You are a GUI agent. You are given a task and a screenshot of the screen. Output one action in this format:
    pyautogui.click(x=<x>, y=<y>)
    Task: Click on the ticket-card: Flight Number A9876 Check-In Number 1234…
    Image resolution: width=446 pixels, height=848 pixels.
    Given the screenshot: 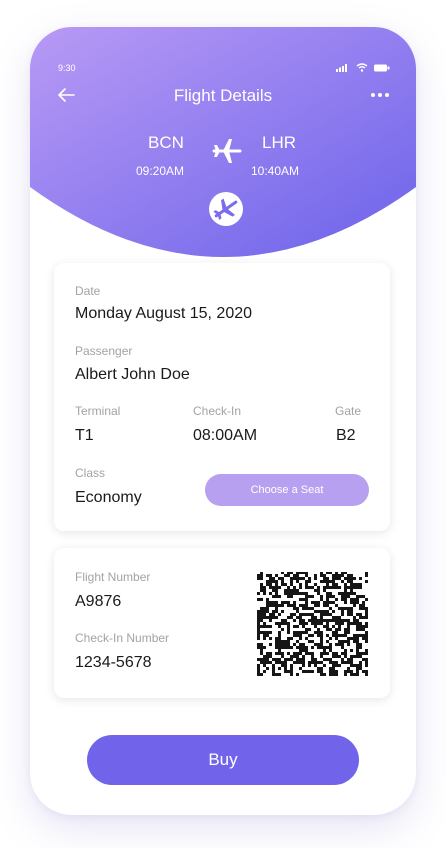 What is the action you would take?
    pyautogui.click(x=222, y=623)
    